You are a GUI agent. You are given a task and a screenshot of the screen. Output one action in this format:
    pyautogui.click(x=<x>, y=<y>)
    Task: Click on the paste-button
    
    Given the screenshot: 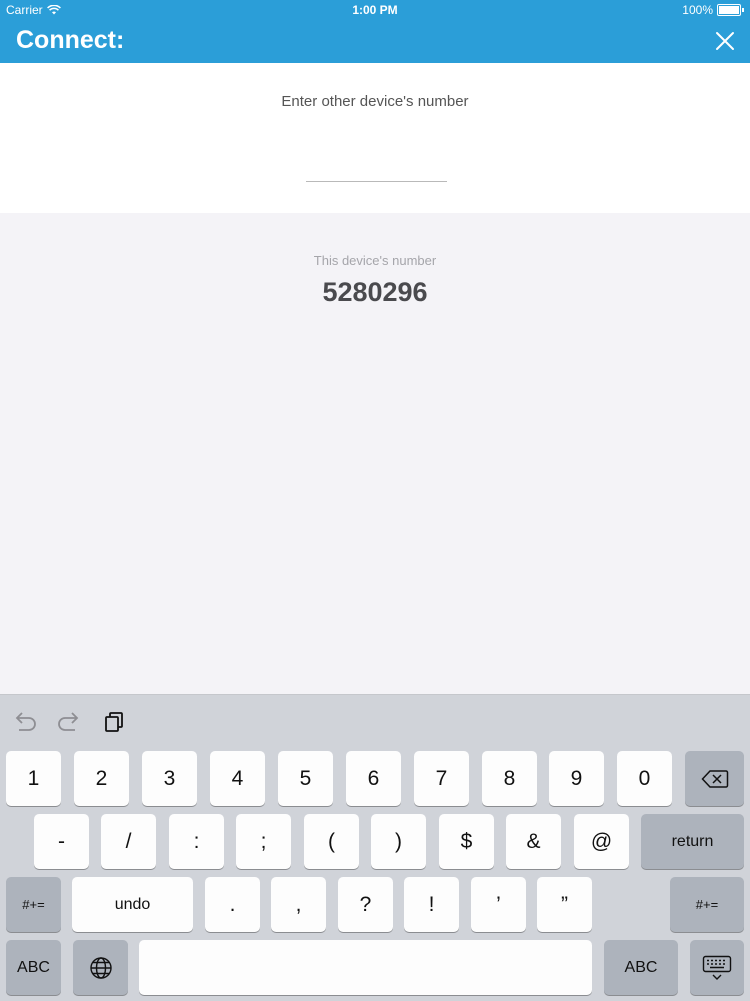 What is the action you would take?
    pyautogui.click(x=115, y=722)
    